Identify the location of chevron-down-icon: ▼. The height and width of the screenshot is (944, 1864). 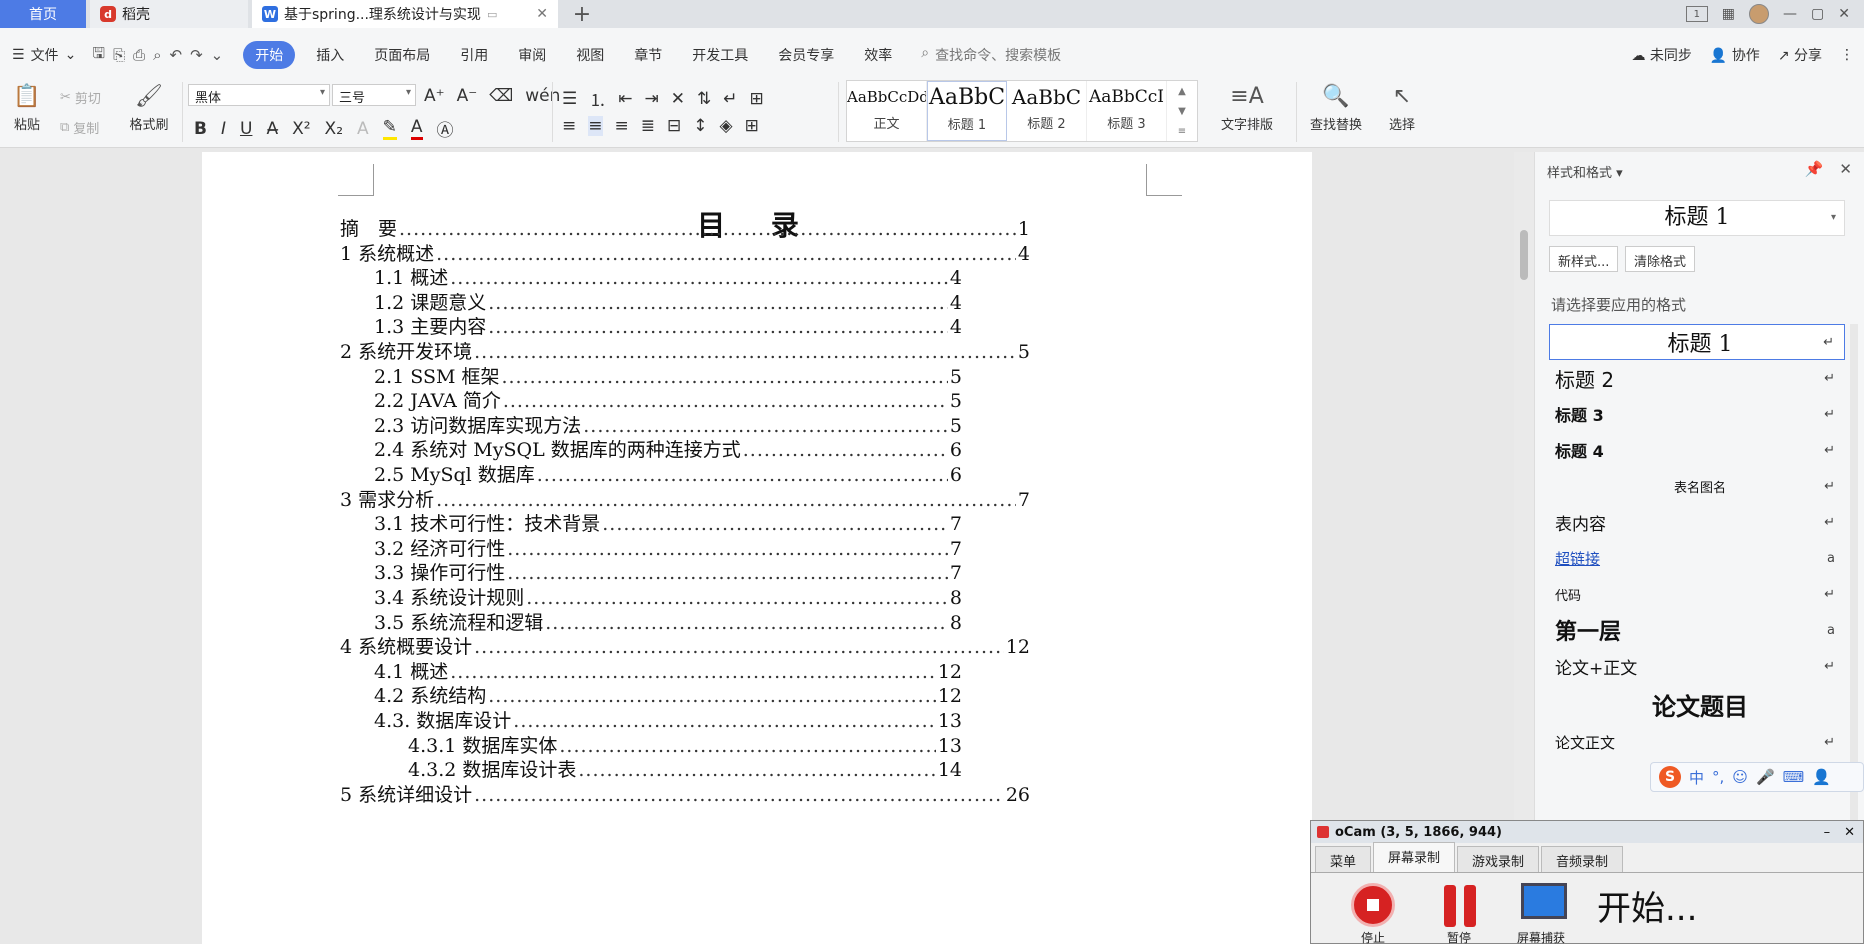
(1182, 111).